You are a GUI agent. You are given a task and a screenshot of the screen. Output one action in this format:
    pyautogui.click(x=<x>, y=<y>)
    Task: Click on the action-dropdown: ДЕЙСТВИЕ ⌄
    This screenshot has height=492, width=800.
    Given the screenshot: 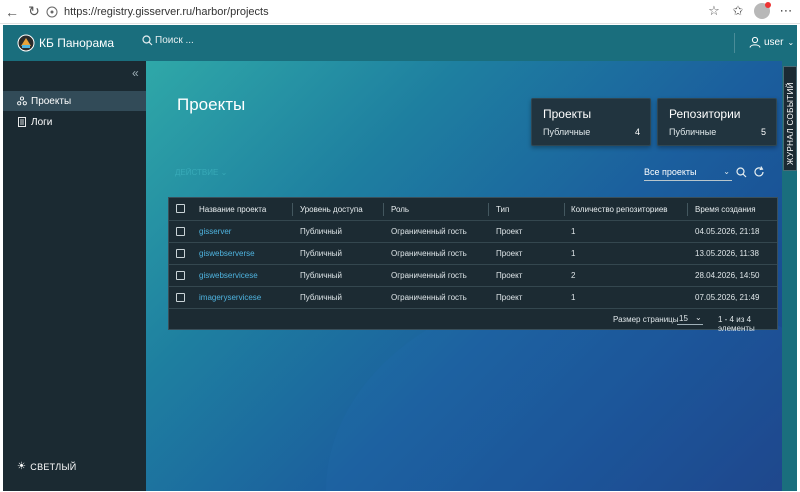 What is the action you would take?
    pyautogui.click(x=201, y=172)
    